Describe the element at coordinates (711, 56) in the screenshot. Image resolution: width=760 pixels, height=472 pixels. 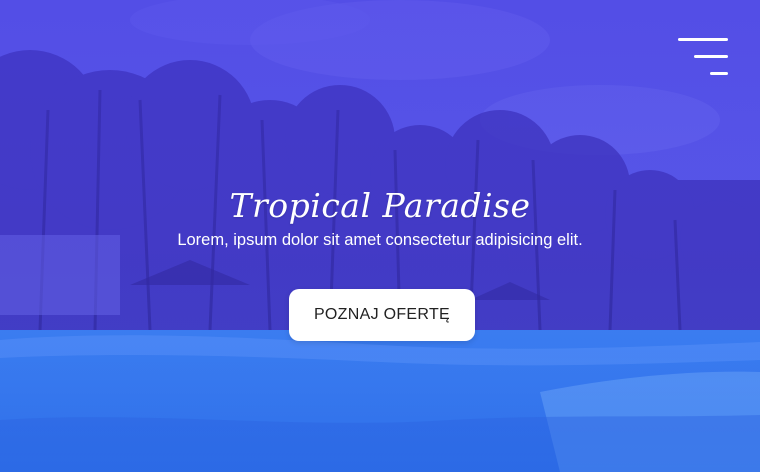
I see `menu-bar-middle` at that location.